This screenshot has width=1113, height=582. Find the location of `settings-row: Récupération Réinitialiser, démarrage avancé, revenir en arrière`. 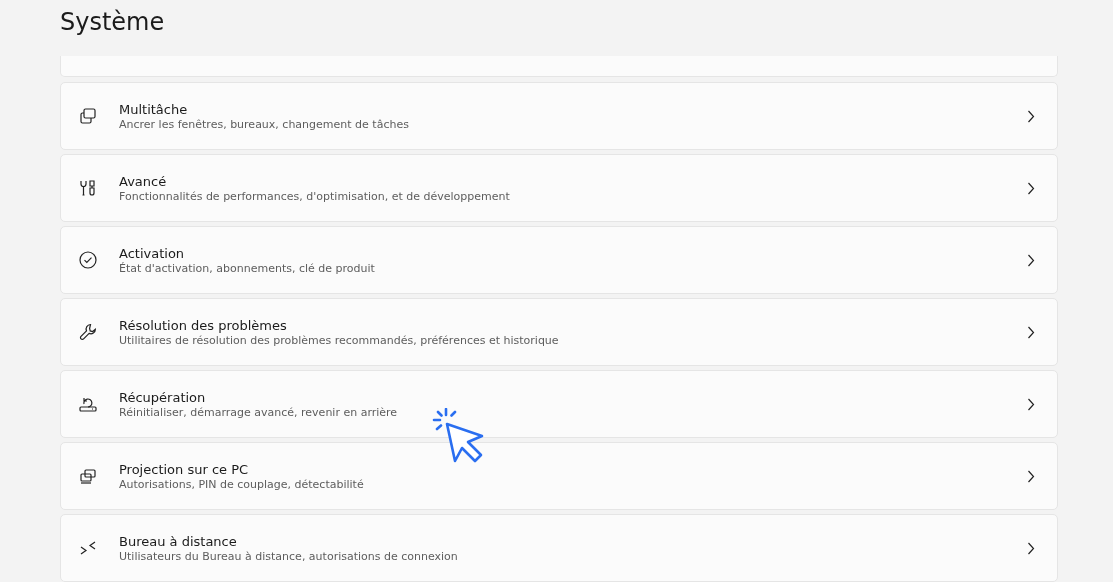

settings-row: Récupération Réinitialiser, démarrage avancé, revenir en arrière is located at coordinates (559, 404).